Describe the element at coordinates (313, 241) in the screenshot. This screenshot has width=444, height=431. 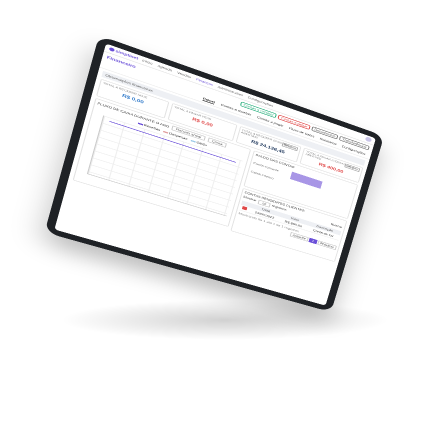
I see `page-button: 1` at that location.